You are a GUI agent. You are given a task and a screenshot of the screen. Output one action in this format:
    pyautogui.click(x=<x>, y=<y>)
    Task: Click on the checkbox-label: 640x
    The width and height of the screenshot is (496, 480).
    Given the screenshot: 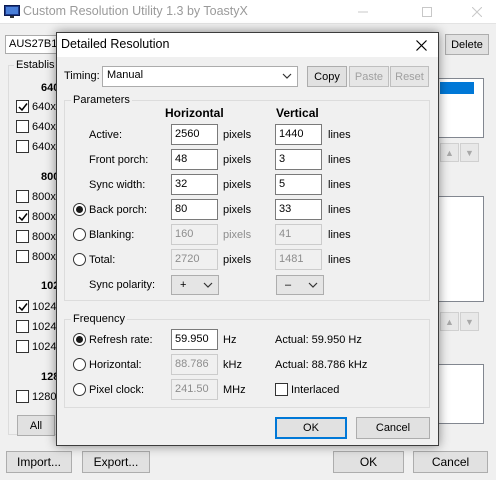 What is the action you would take?
    pyautogui.click(x=44, y=106)
    